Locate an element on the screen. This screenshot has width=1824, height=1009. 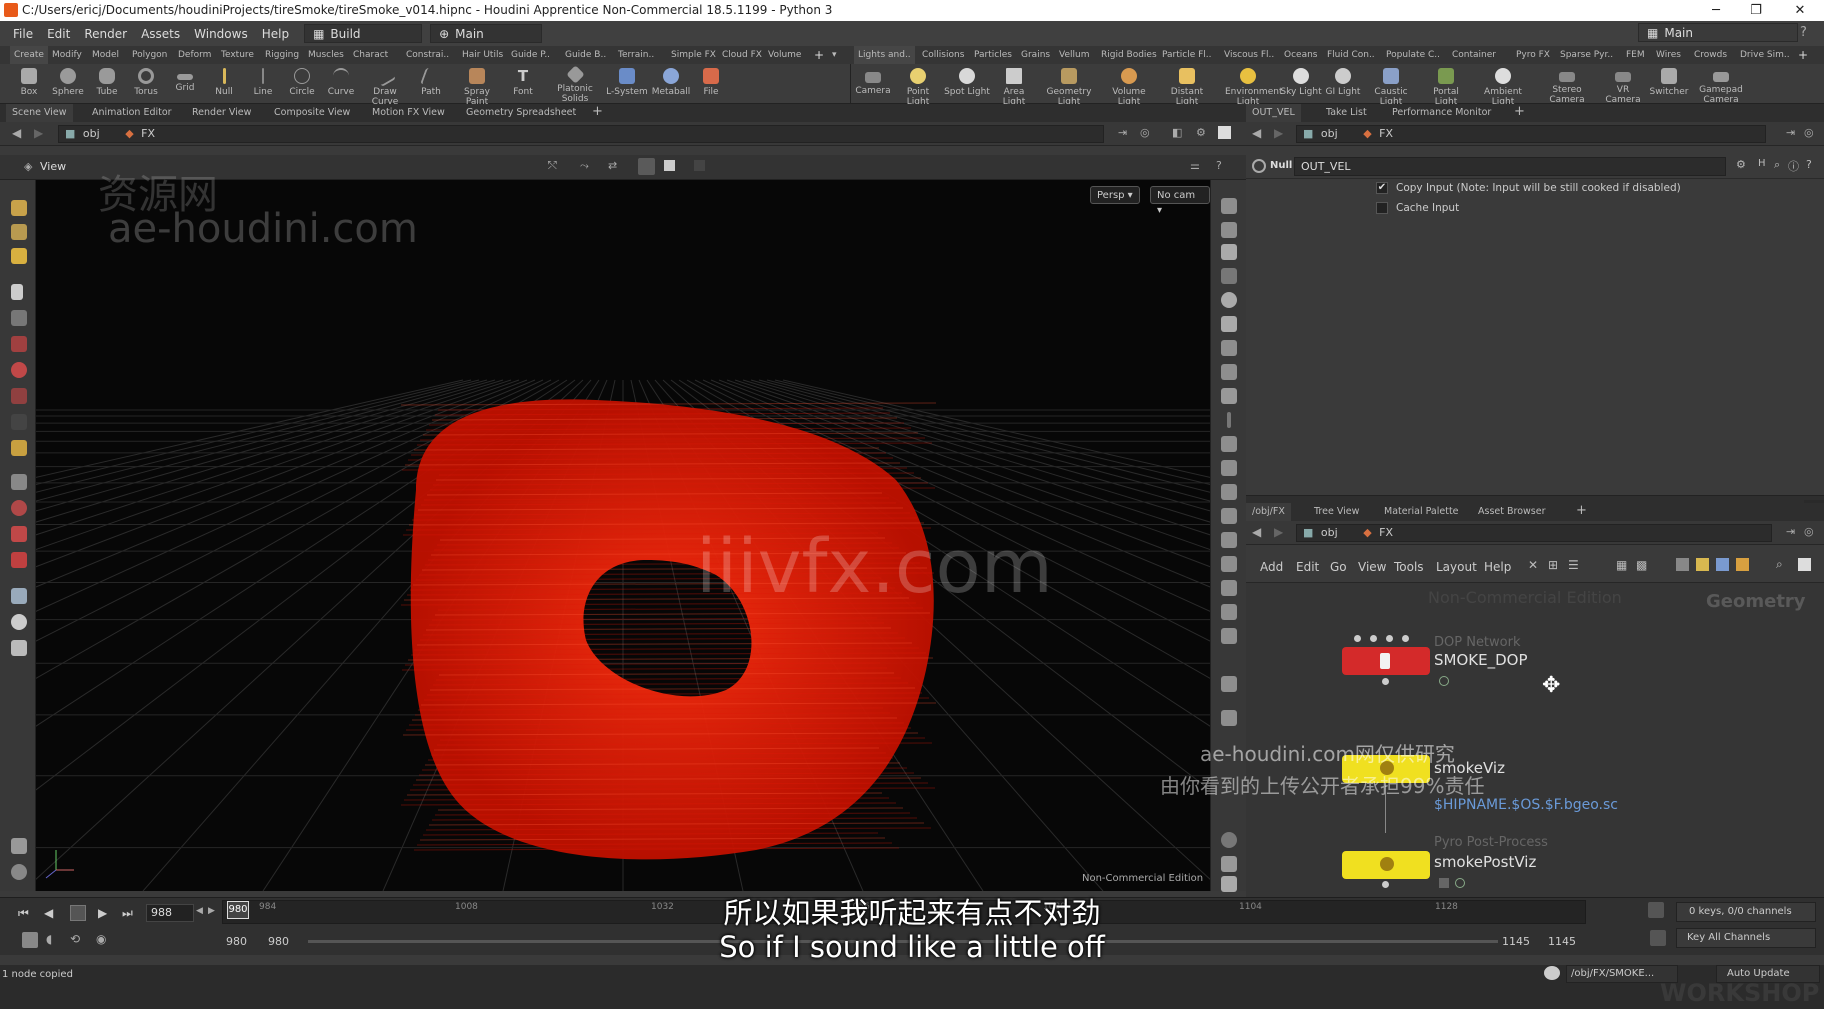
lock-camera-icon is located at coordinates (1229, 252).